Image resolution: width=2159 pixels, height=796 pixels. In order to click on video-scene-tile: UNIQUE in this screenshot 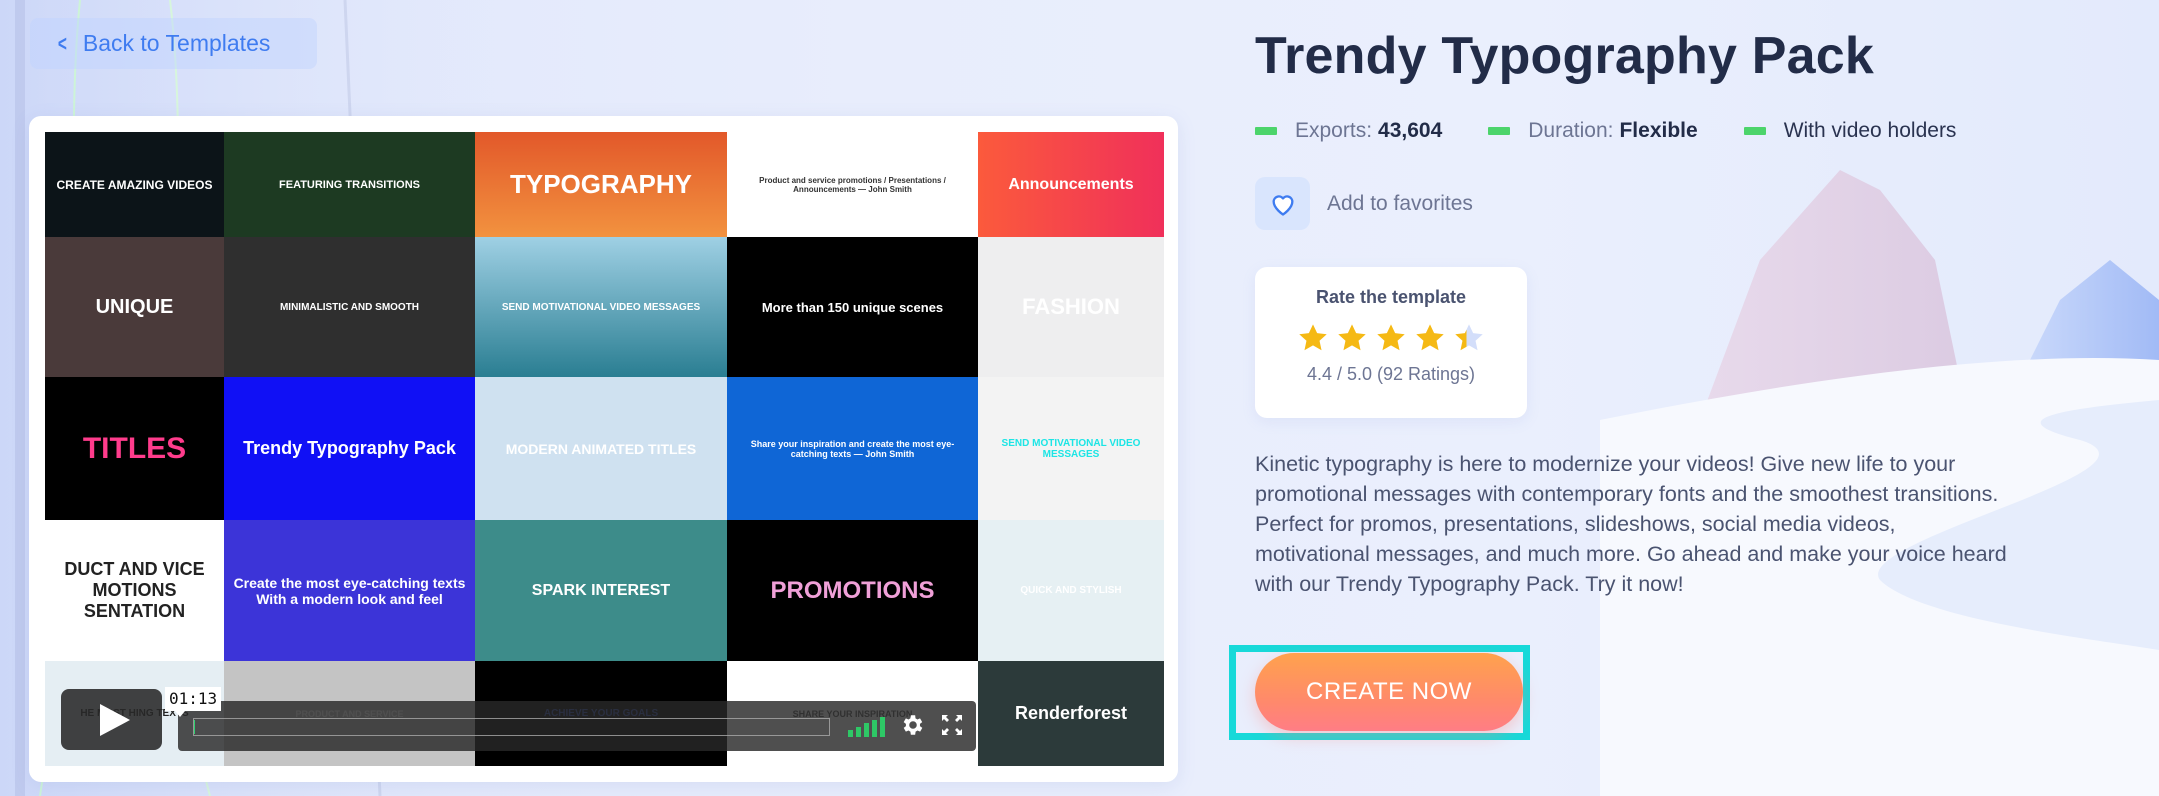, I will do `click(134, 307)`.